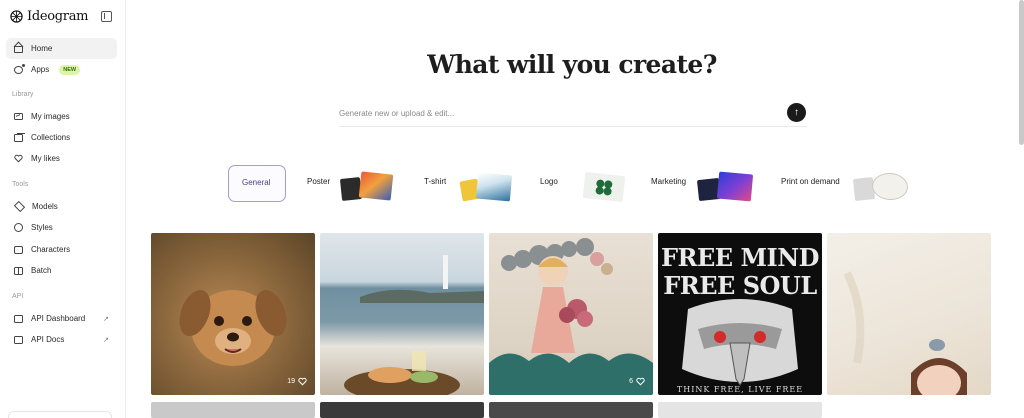 The image size is (1024, 418). Describe the element at coordinates (18, 249) in the screenshot. I see `characters-icon` at that location.